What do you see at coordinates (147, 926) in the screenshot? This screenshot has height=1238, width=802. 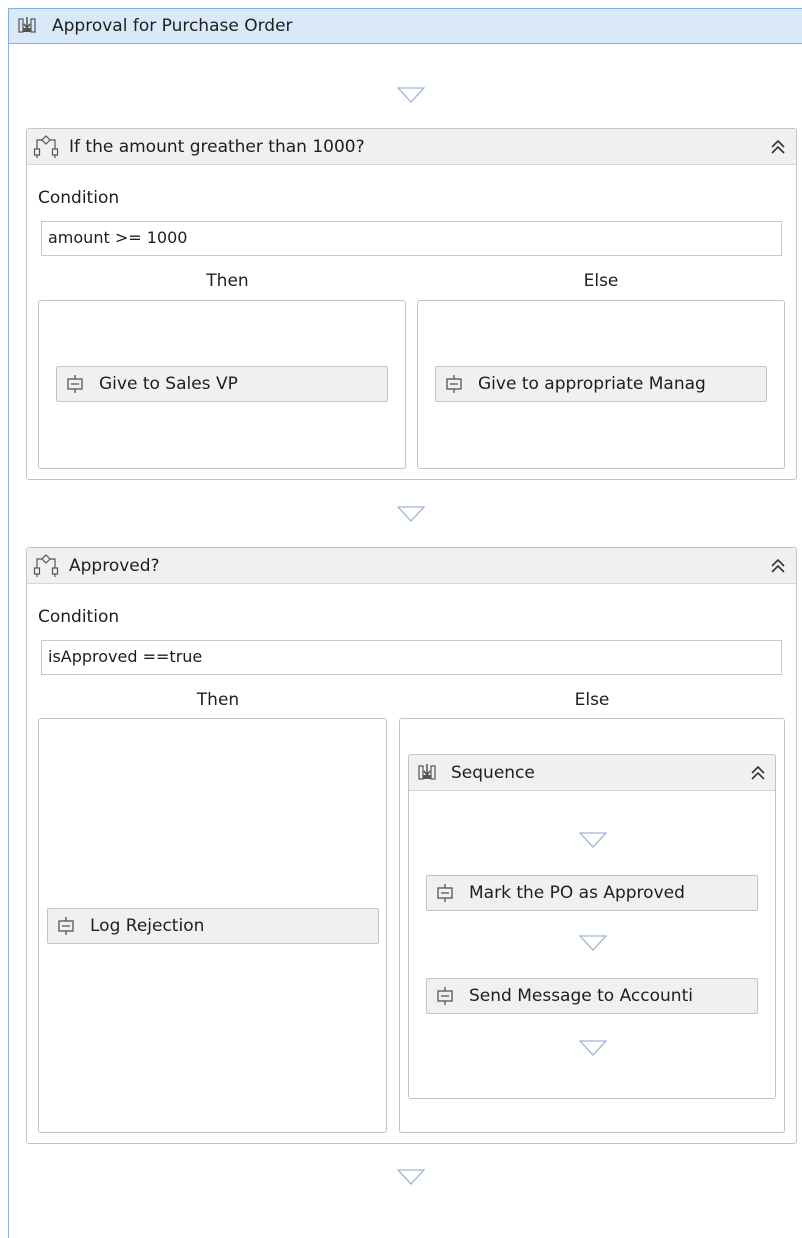 I see `activity-label: Log Rejection` at bounding box center [147, 926].